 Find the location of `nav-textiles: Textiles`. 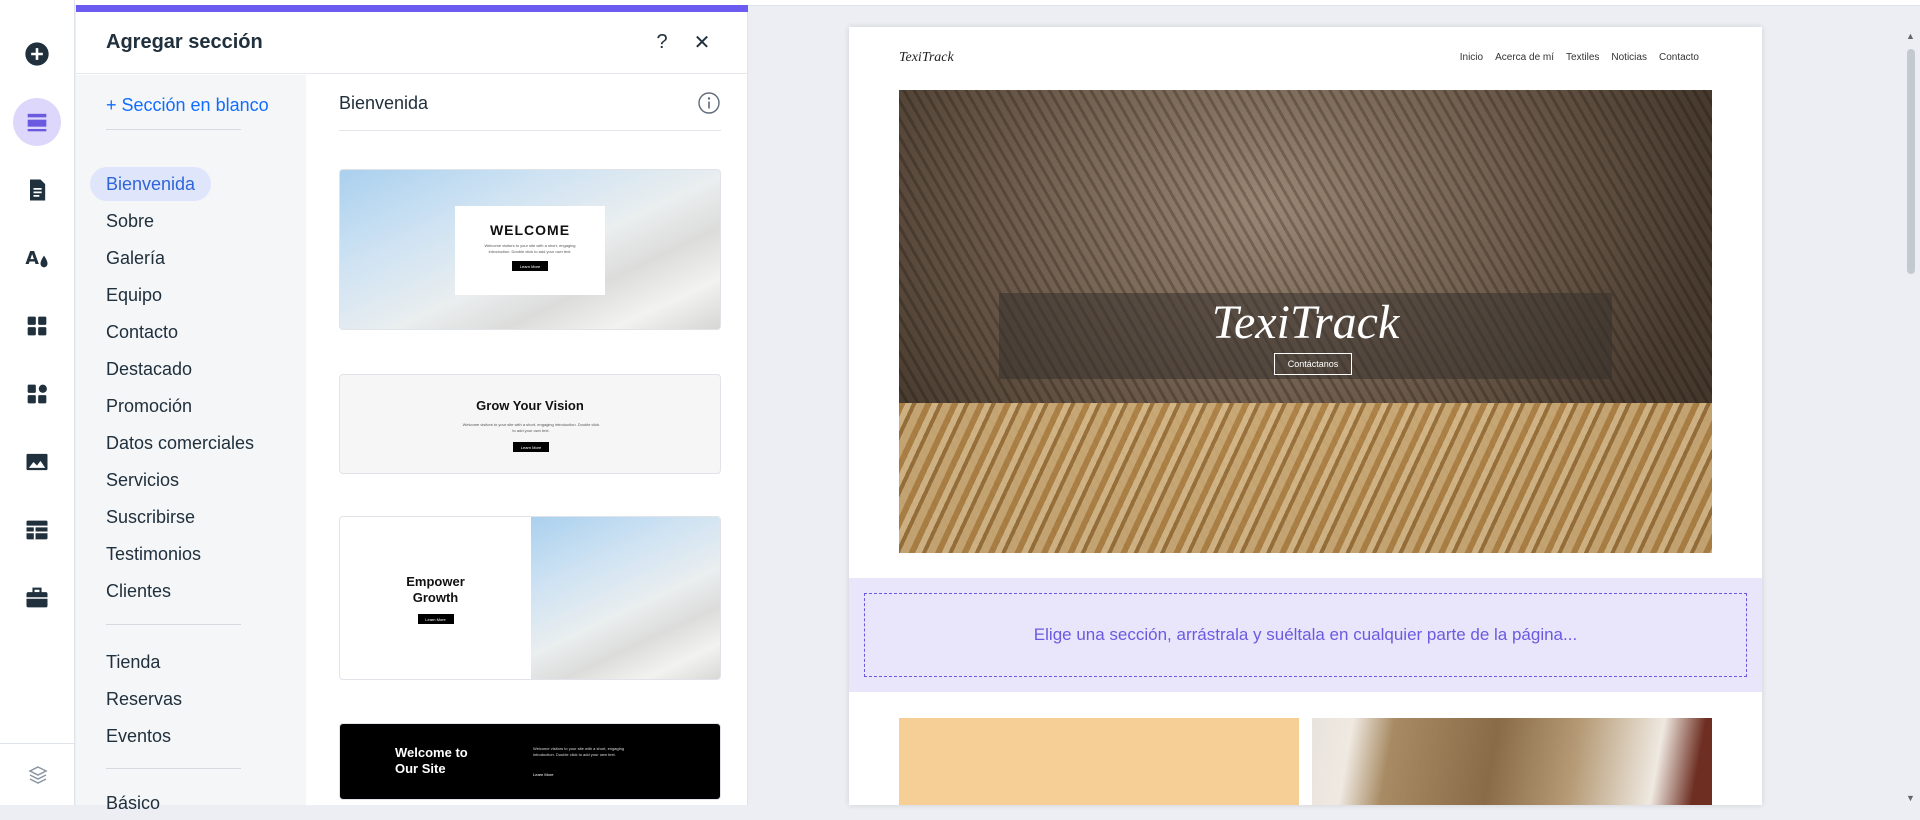

nav-textiles: Textiles is located at coordinates (1582, 57).